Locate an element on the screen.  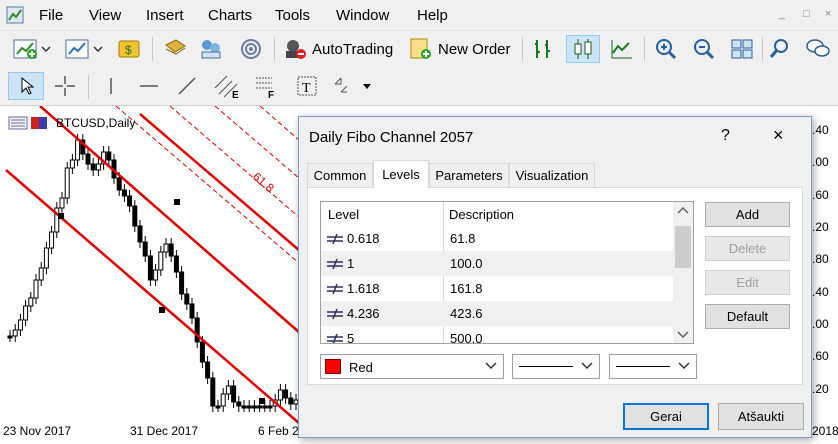
tab-parameters: Parameters is located at coordinates (469, 175).